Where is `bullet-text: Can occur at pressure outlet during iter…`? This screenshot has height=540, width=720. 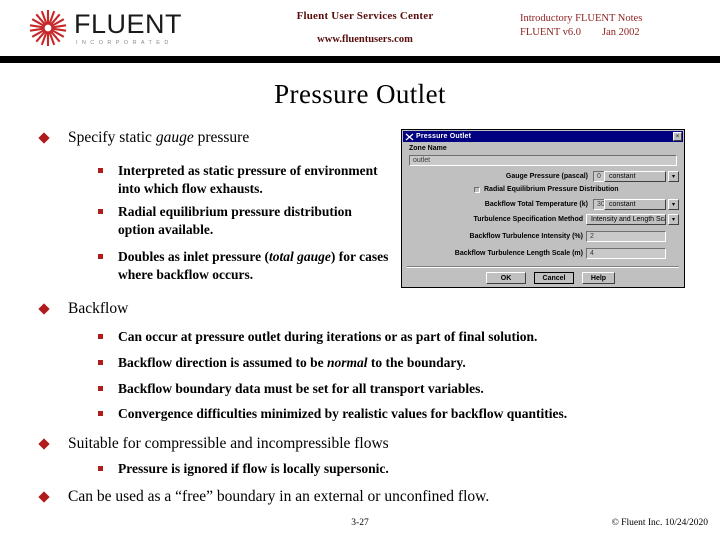 bullet-text: Can occur at pressure outlet during iter… is located at coordinates (327, 336).